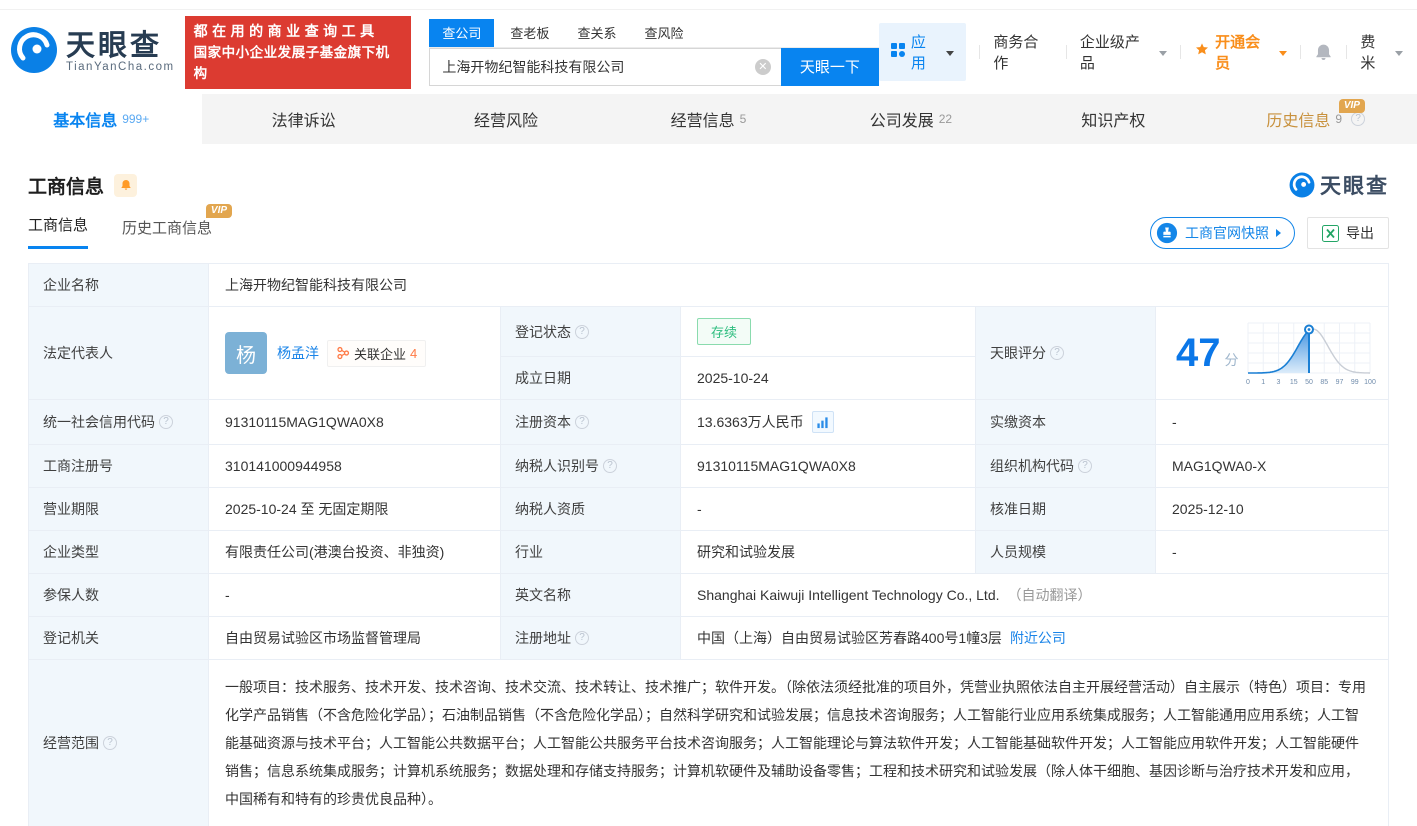  I want to click on search-button: 天眼一下, so click(829, 66).